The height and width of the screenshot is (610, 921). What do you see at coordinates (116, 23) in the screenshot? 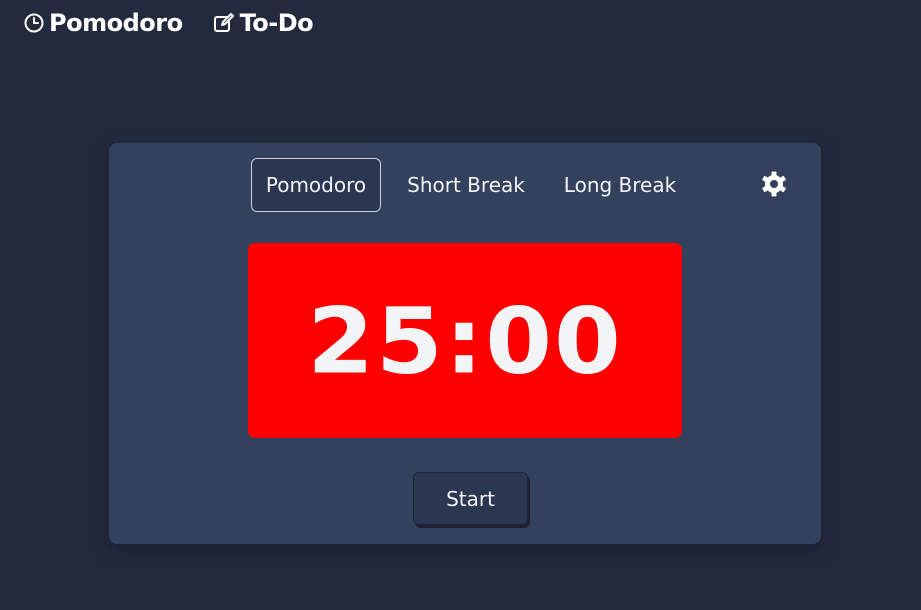
I see `nav-link-label: Pomodoro` at bounding box center [116, 23].